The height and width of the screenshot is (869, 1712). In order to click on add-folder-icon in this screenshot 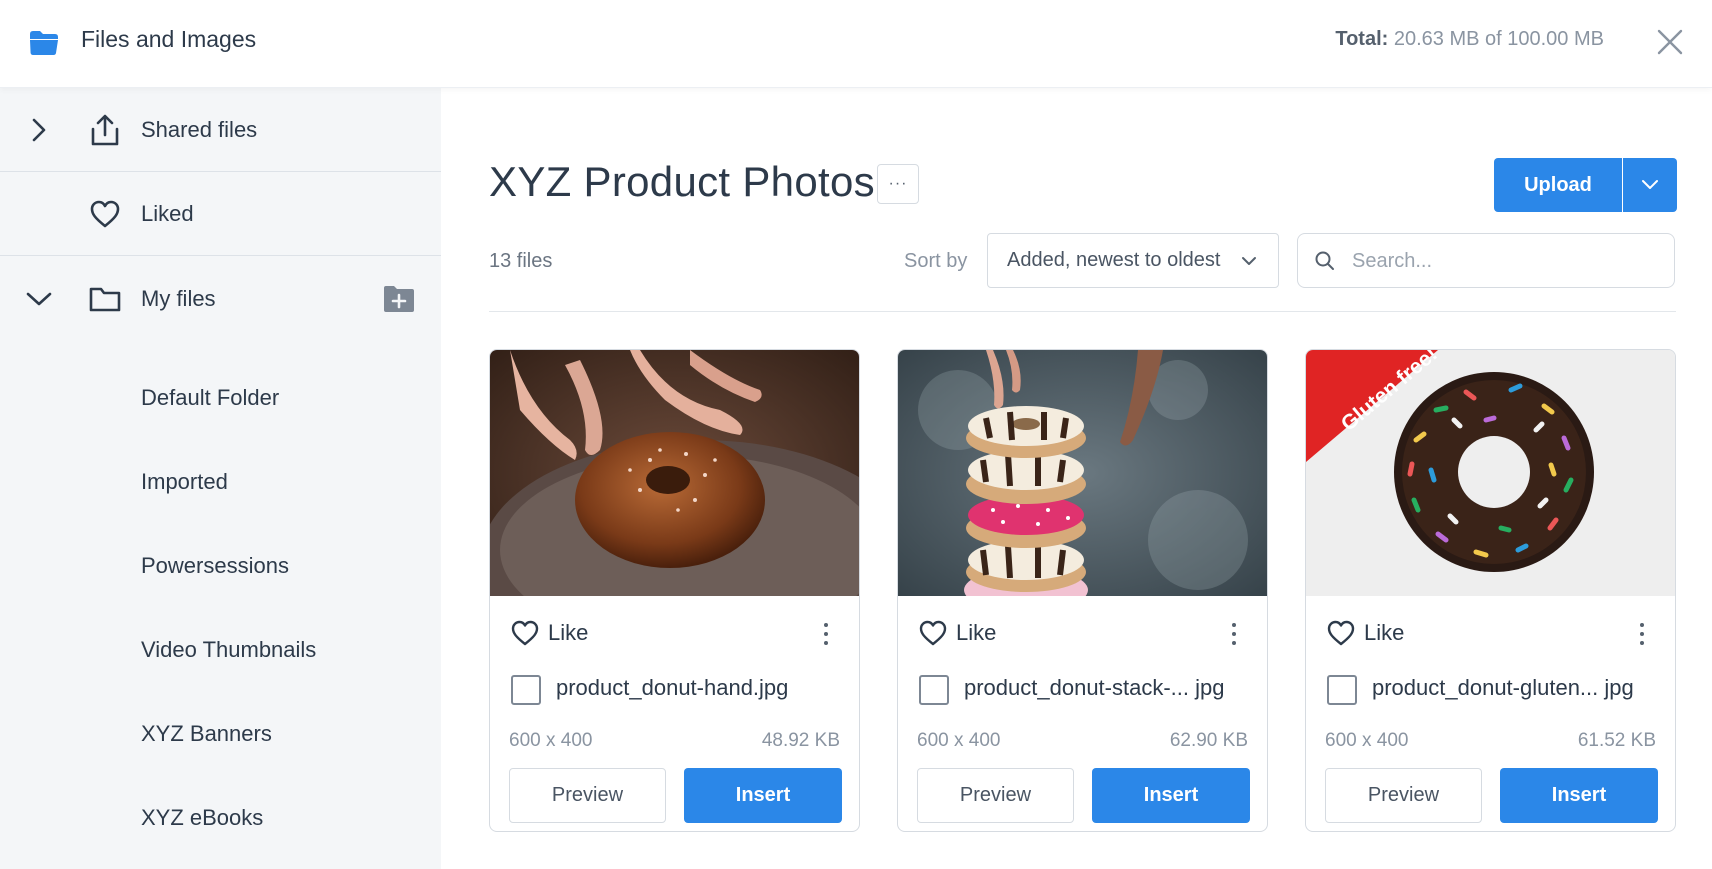, I will do `click(399, 299)`.